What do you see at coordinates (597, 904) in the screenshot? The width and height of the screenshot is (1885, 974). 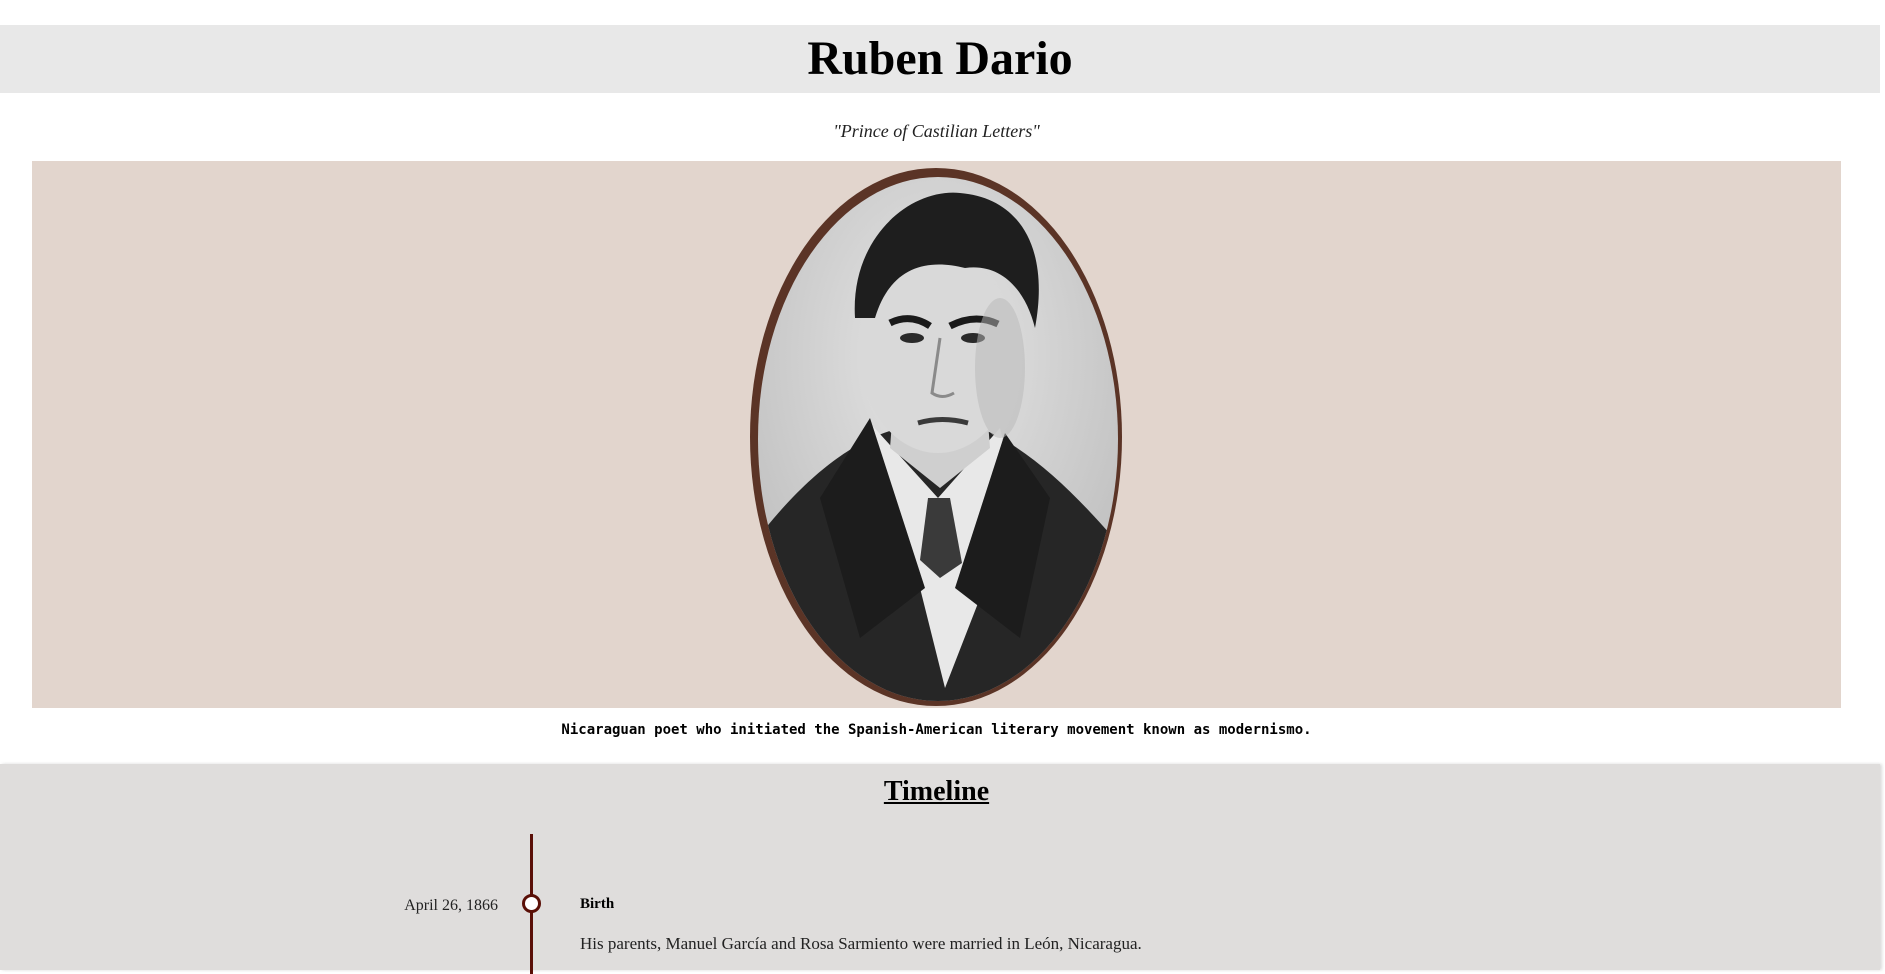 I see `event-title: Birth` at bounding box center [597, 904].